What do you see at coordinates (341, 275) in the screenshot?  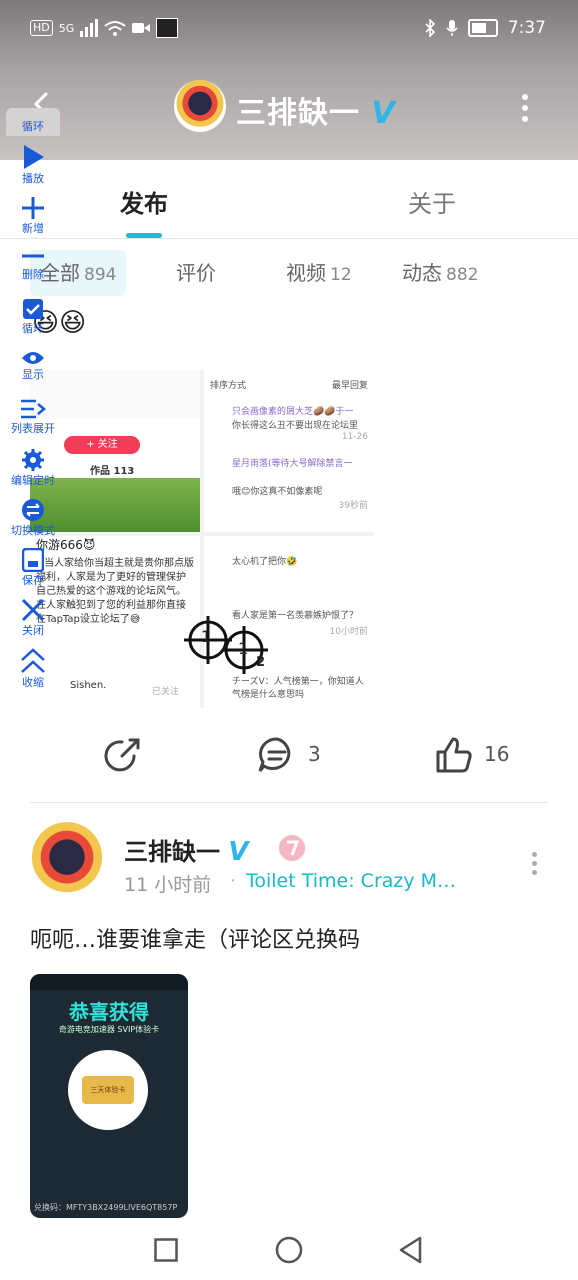 I see `filter-count: 12` at bounding box center [341, 275].